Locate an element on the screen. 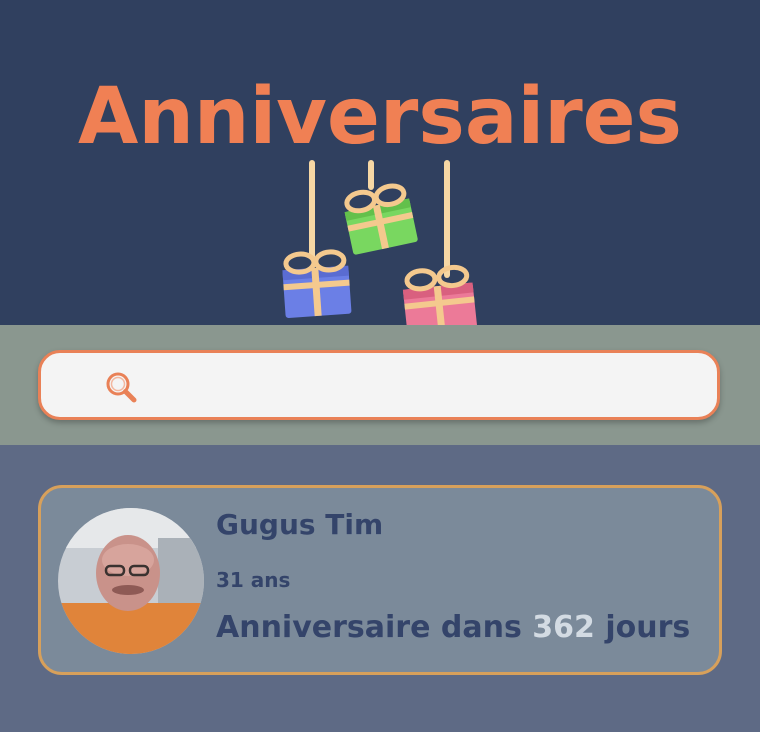 This screenshot has width=760, height=732. search-icon is located at coordinates (121, 387).